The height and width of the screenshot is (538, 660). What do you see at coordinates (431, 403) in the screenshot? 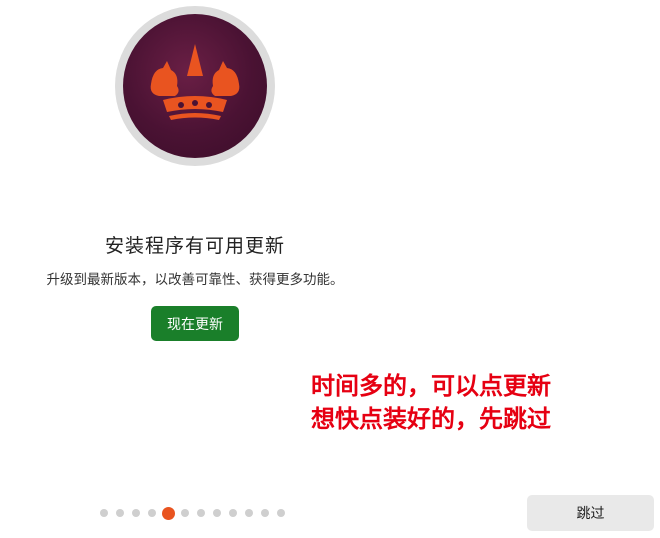
I see `annotation-note: 时间多的，可以点更新 想快点装好的，先跳过` at bounding box center [431, 403].